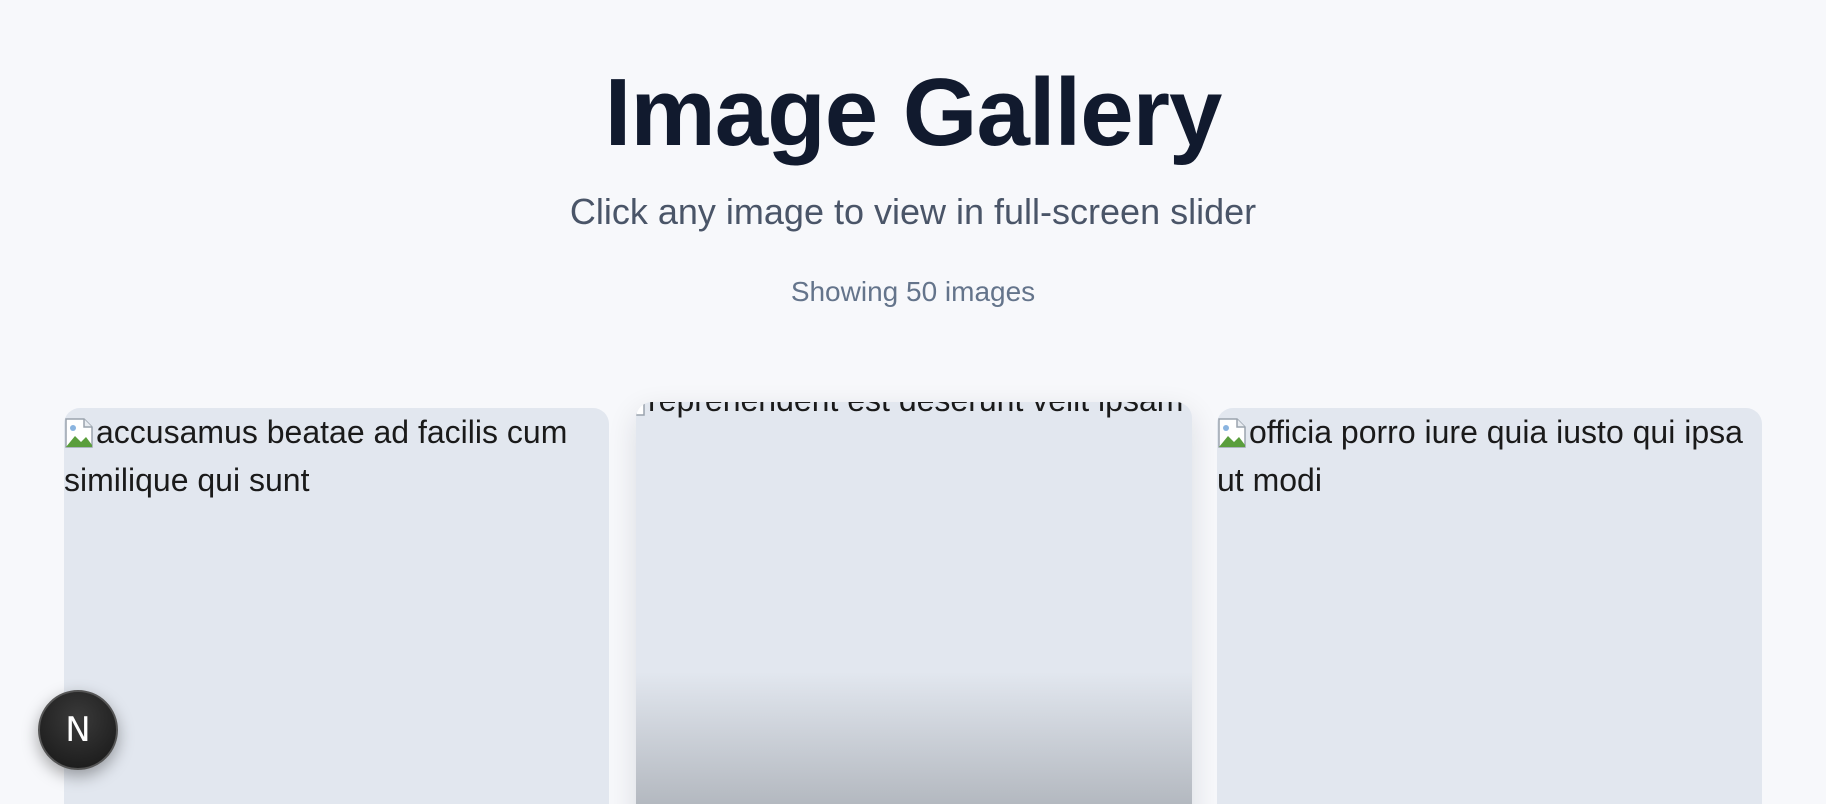  What do you see at coordinates (913, 291) in the screenshot?
I see `image-count: Showing 50 images` at bounding box center [913, 291].